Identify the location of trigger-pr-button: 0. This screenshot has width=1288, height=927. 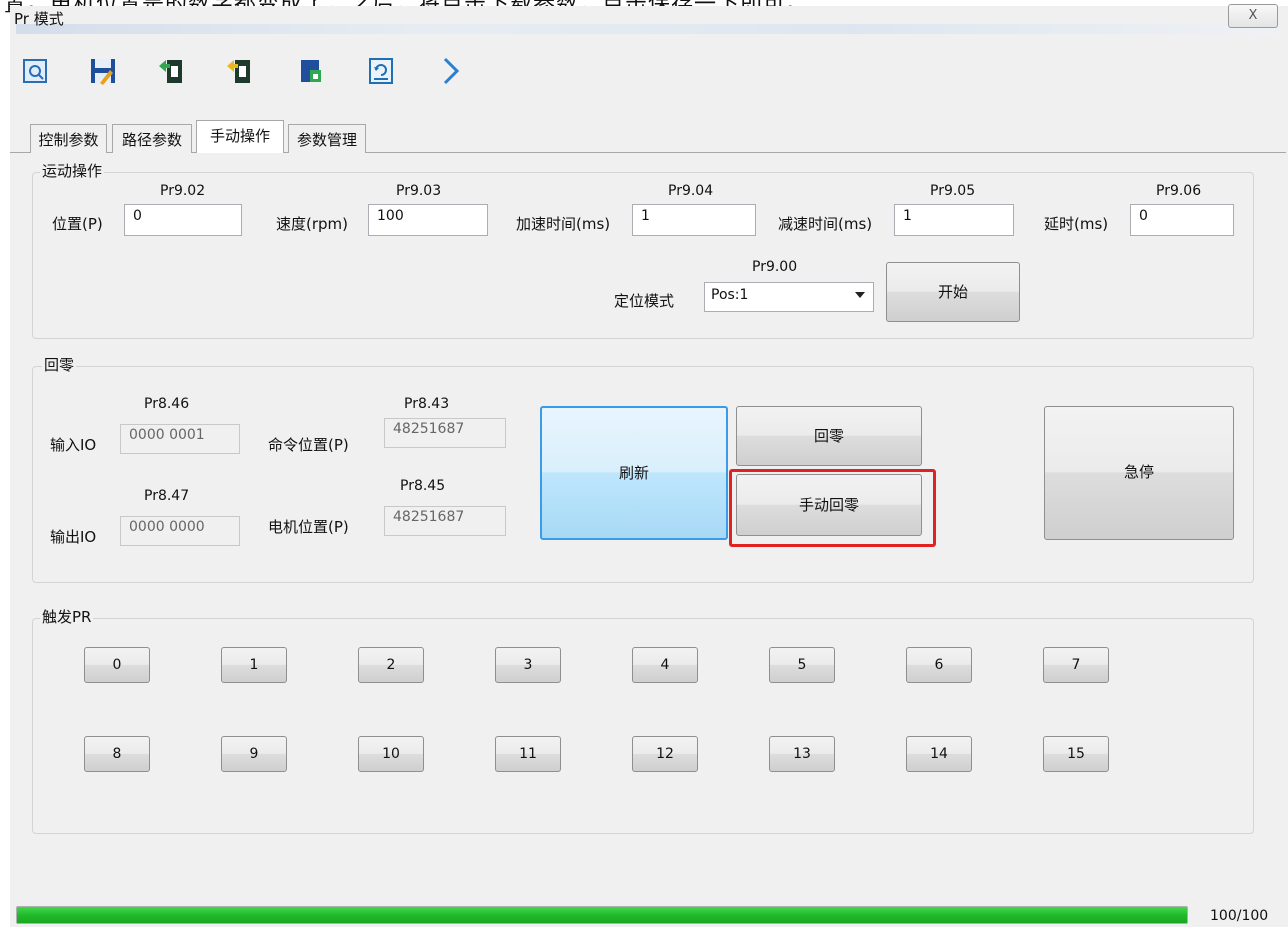
(117, 665).